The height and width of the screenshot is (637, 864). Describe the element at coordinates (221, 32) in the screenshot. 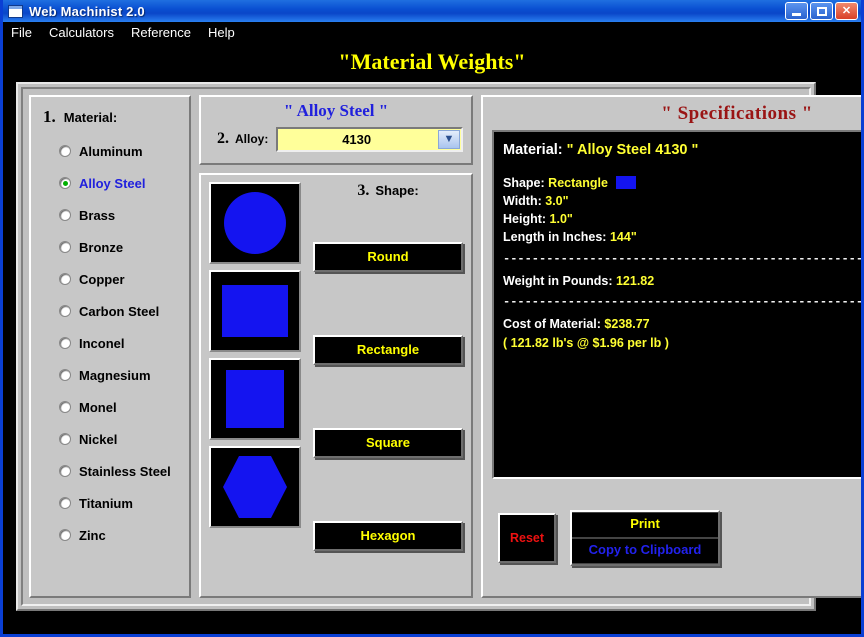

I see `menu-item-help: Help` at that location.